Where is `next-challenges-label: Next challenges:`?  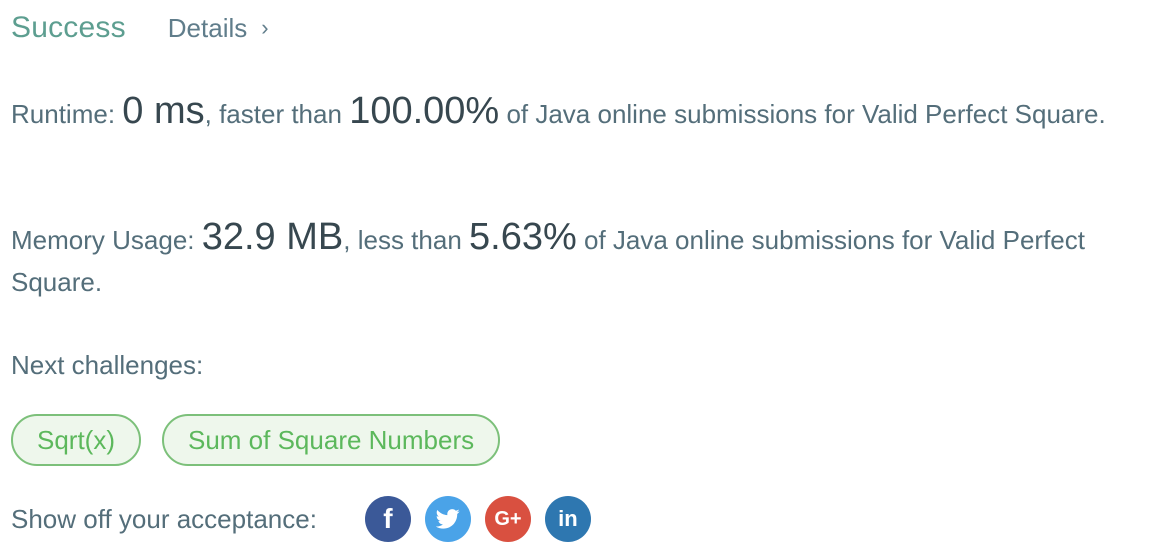
next-challenges-label: Next challenges: is located at coordinates (107, 365).